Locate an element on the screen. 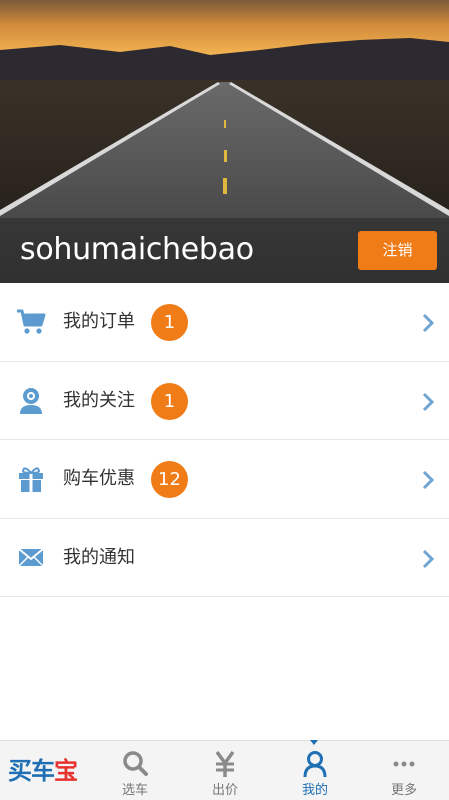  brand-char: 宝 is located at coordinates (66, 771).